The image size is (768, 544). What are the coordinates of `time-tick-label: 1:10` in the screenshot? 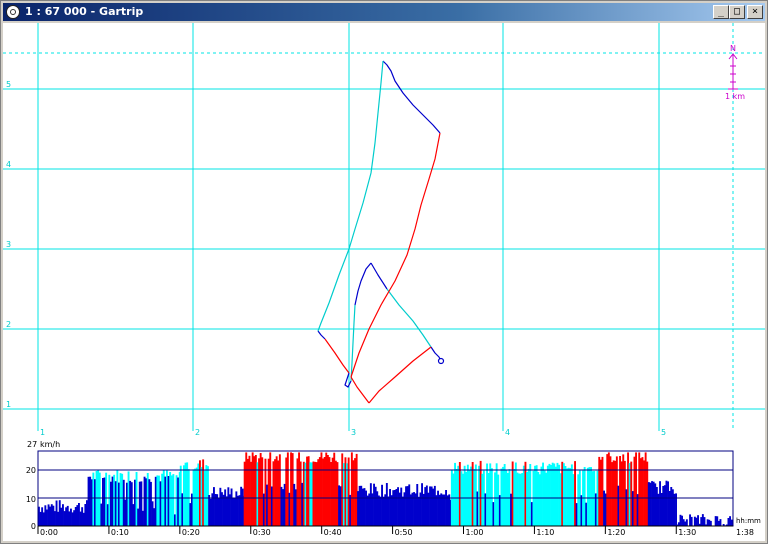 It's located at (545, 532).